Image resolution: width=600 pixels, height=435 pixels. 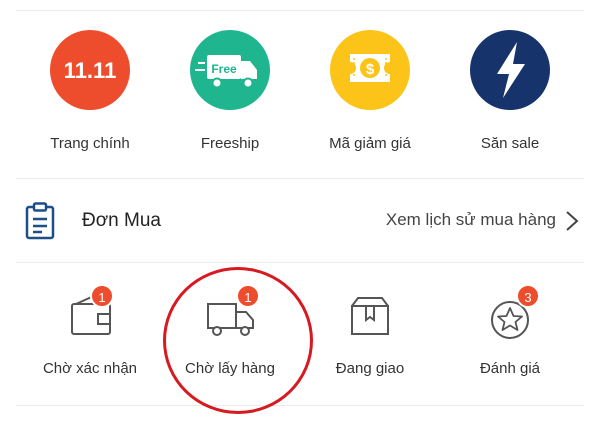 I want to click on sale-11-11-icon: 11.11, so click(x=90, y=70).